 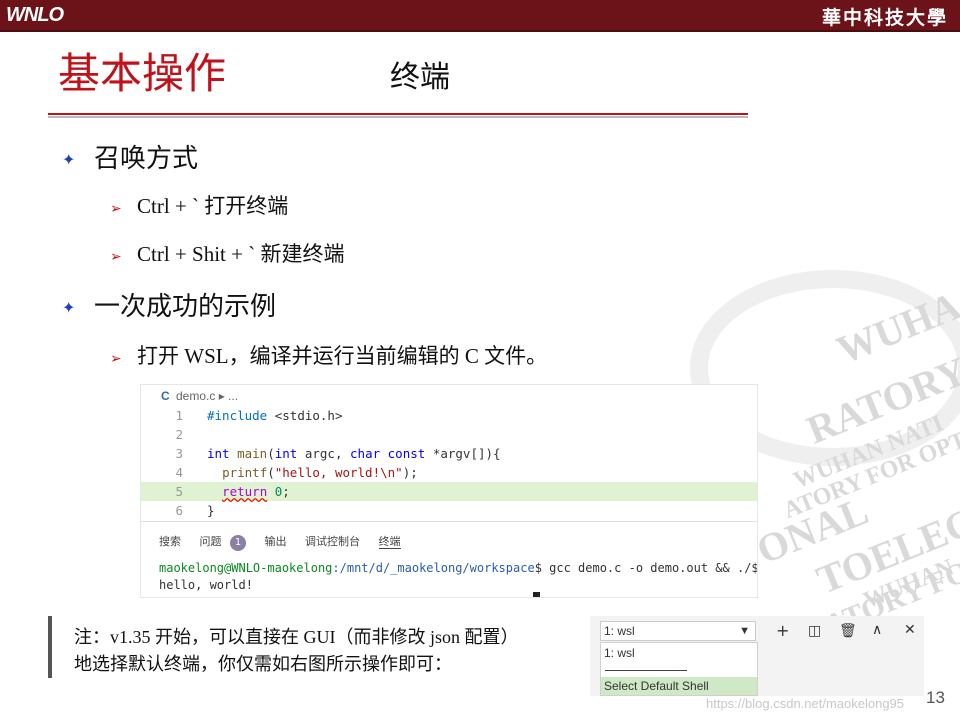 I want to click on header-bar: WNLO 華中科技大學, so click(x=480, y=16).